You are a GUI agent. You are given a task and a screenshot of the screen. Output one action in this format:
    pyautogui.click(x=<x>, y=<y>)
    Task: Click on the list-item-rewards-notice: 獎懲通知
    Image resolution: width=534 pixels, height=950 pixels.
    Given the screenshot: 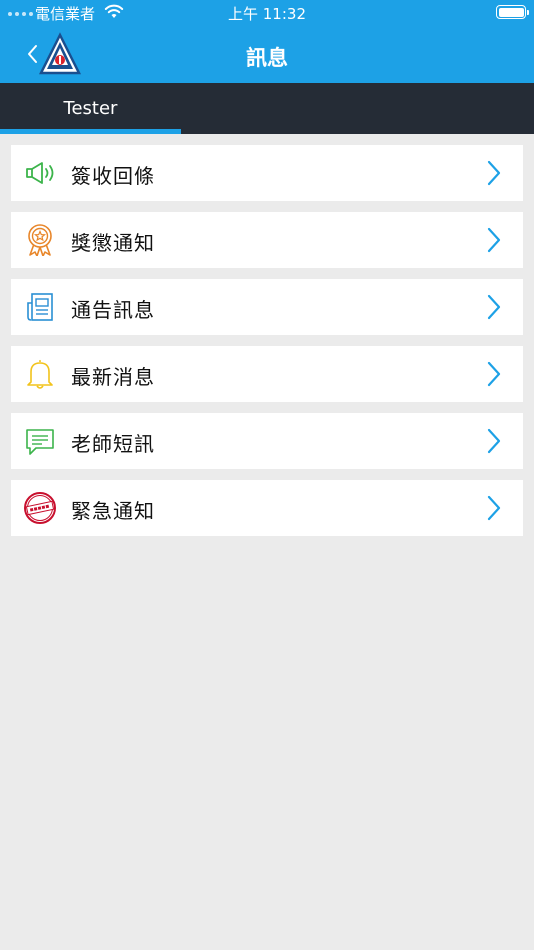 What is the action you would take?
    pyautogui.click(x=267, y=240)
    